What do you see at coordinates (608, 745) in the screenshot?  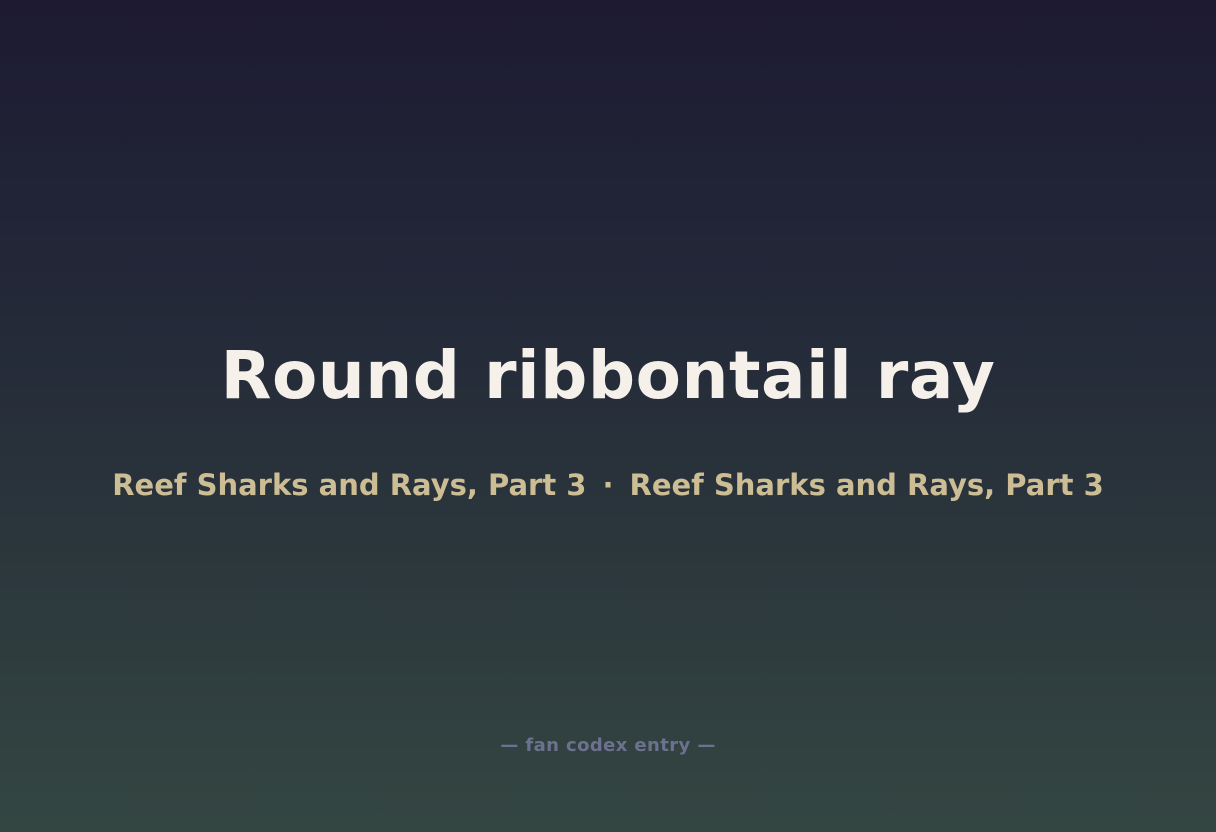 I see `footer-caption: — fan codex entry —` at bounding box center [608, 745].